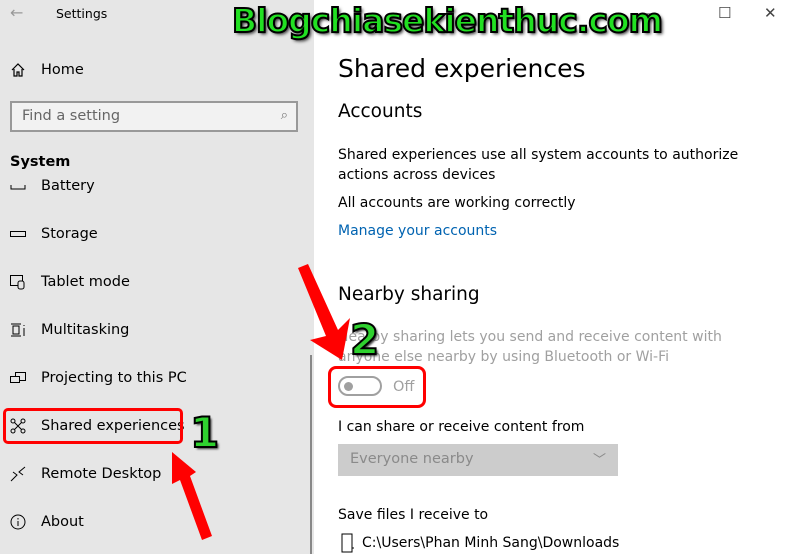 The height and width of the screenshot is (557, 787). What do you see at coordinates (324, 312) in the screenshot?
I see `arrow-to-toggle` at bounding box center [324, 312].